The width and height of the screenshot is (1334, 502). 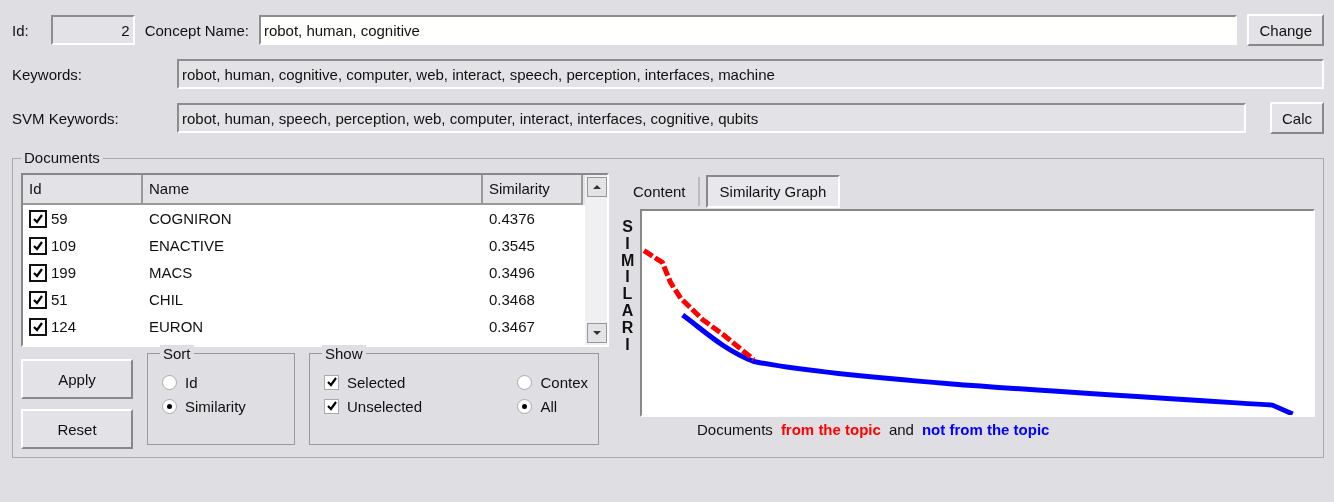 I want to click on keywords-field: robot, human, cognitive, computer, web, interact, speech, perception, interfaces, machine, so click(x=750, y=74).